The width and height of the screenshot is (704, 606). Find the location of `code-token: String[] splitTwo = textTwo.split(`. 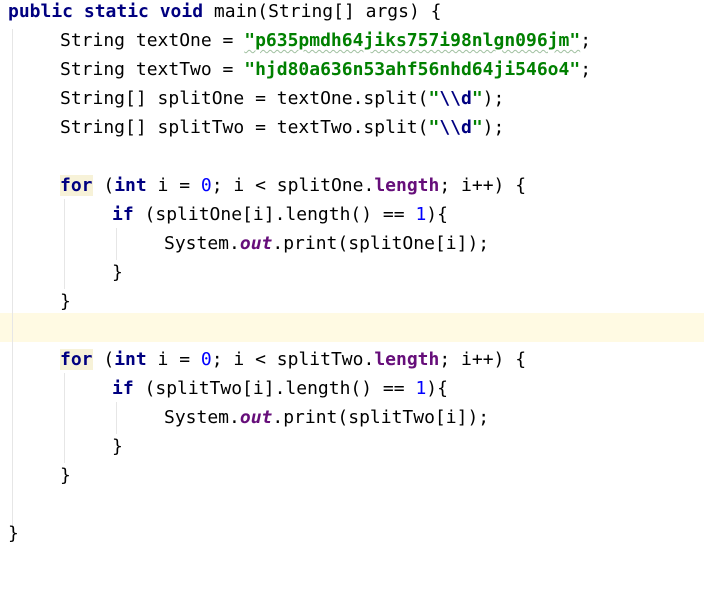

code-token: String[] splitTwo = textTwo.split( is located at coordinates (244, 127).